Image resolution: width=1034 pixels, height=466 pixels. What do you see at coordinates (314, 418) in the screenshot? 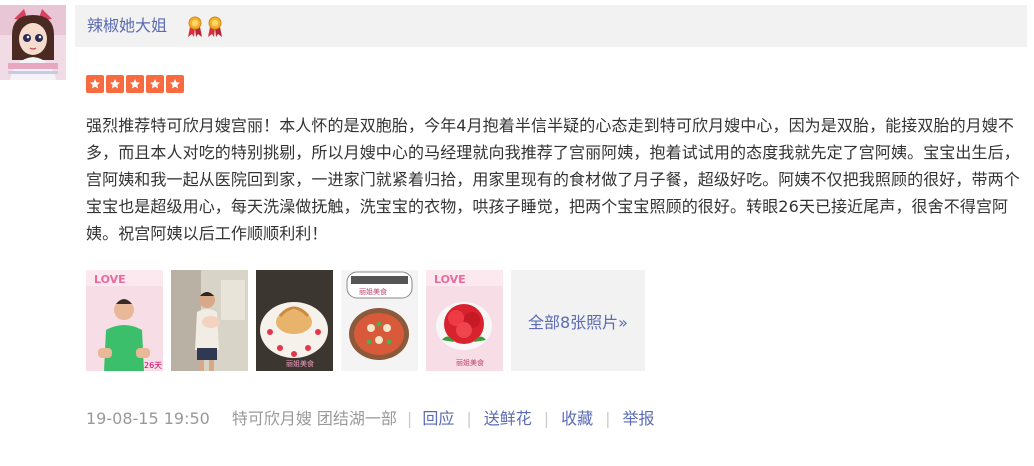
I see `post-source: 特可欣月嫂 团结湖一部` at bounding box center [314, 418].